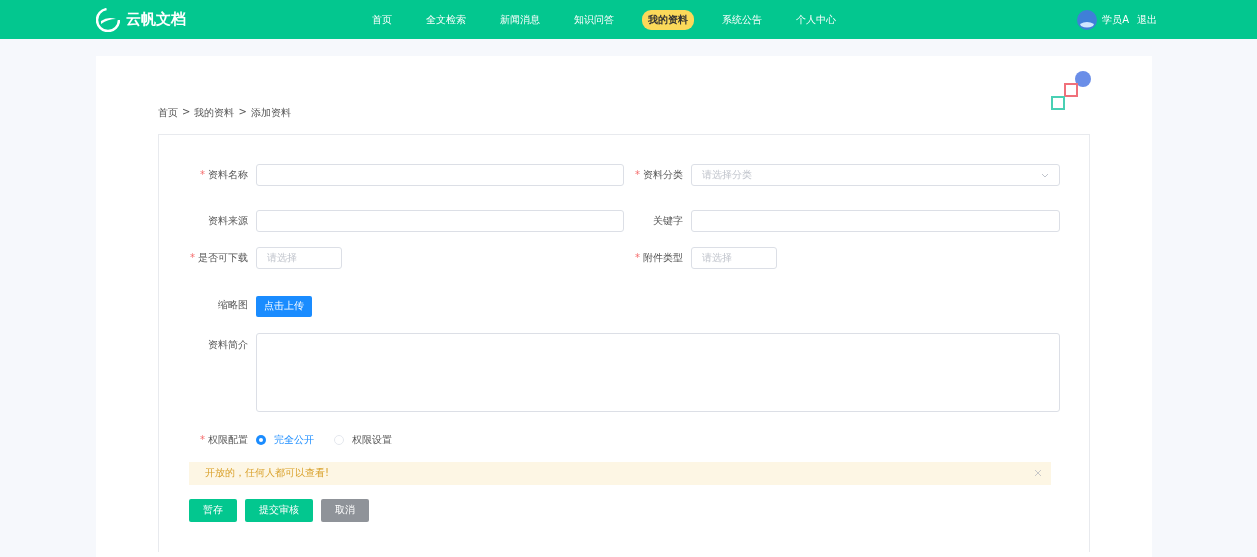 The width and height of the screenshot is (1257, 557). What do you see at coordinates (668, 19) in the screenshot?
I see `nav-link: 我的资料` at bounding box center [668, 19].